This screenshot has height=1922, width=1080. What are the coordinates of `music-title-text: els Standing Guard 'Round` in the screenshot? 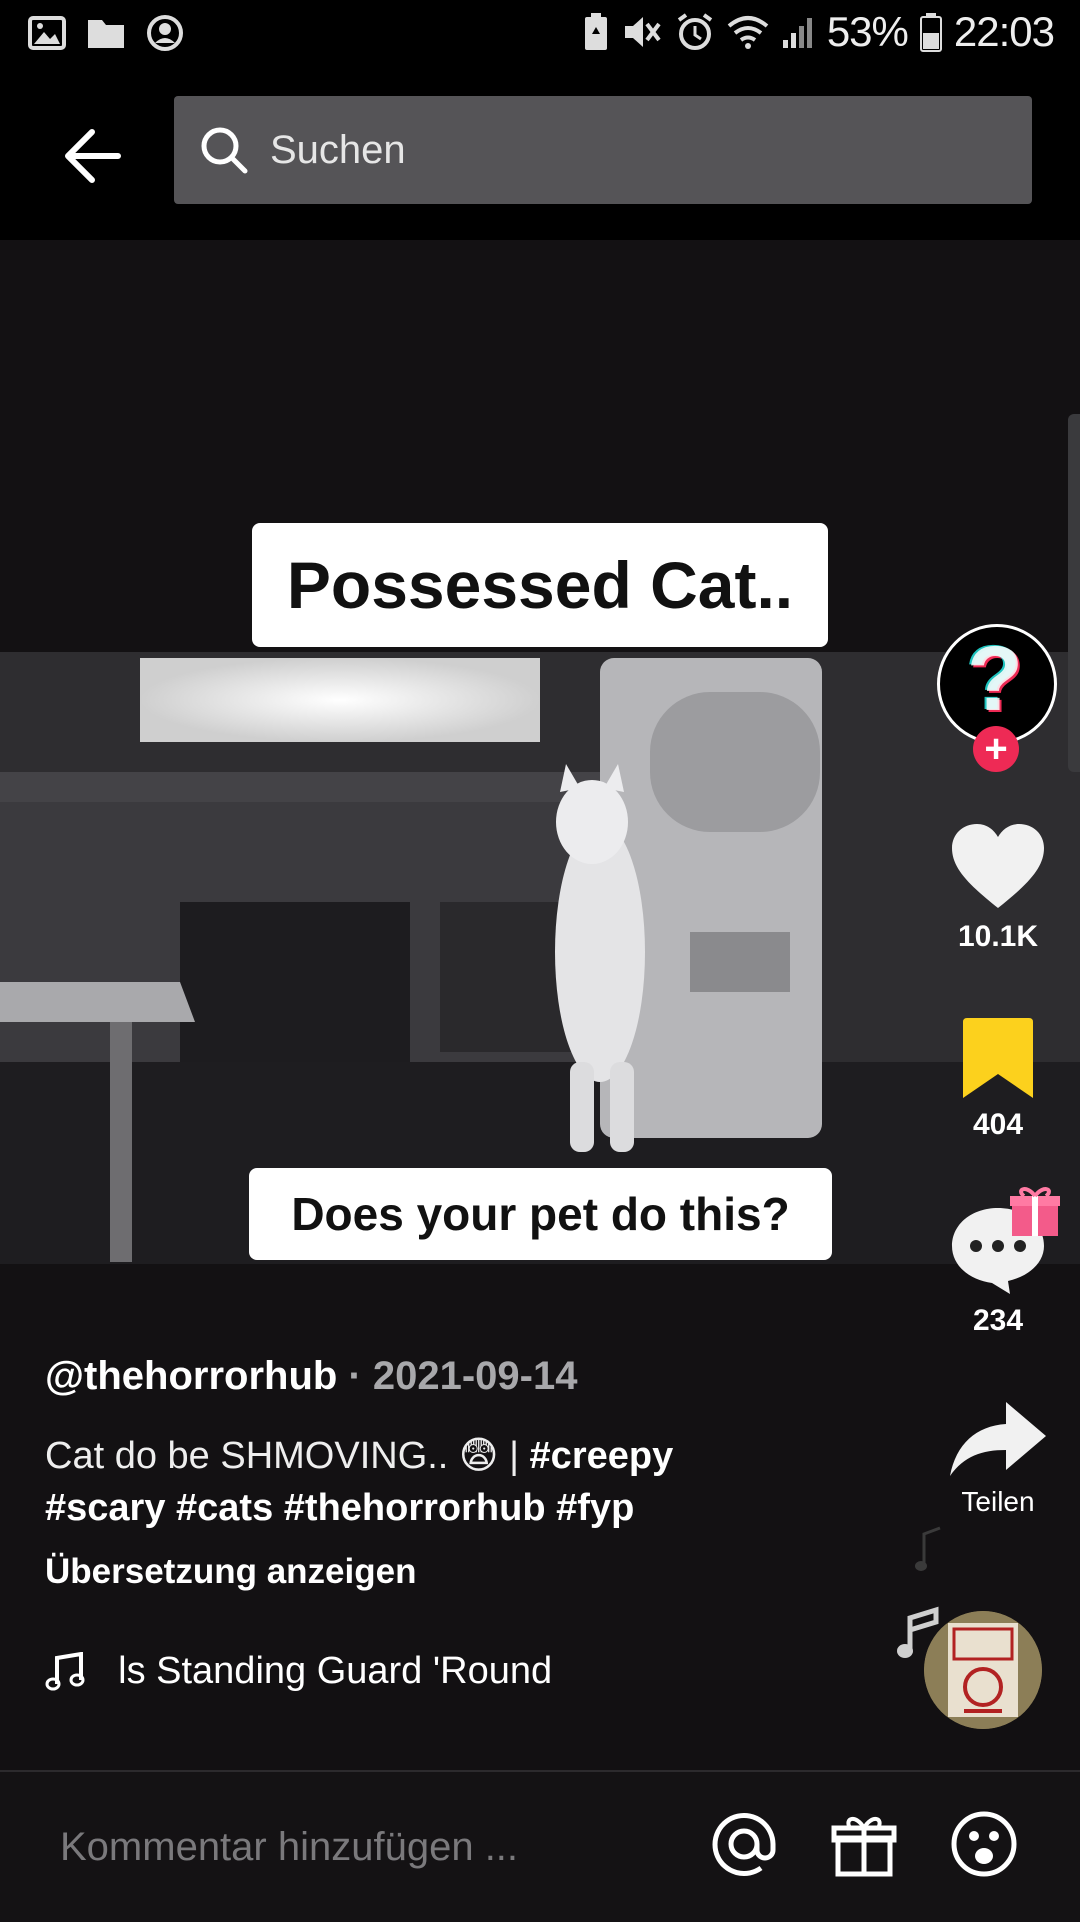 It's located at (336, 1671).